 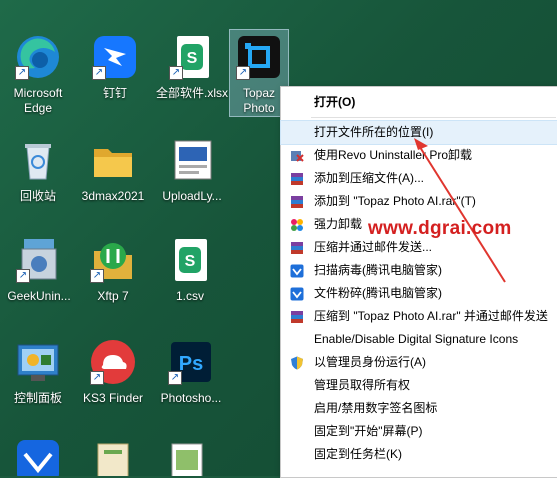 I want to click on menu-item-label: 添加到 "Topaz Photo AI.rar"(T), so click(x=395, y=201).